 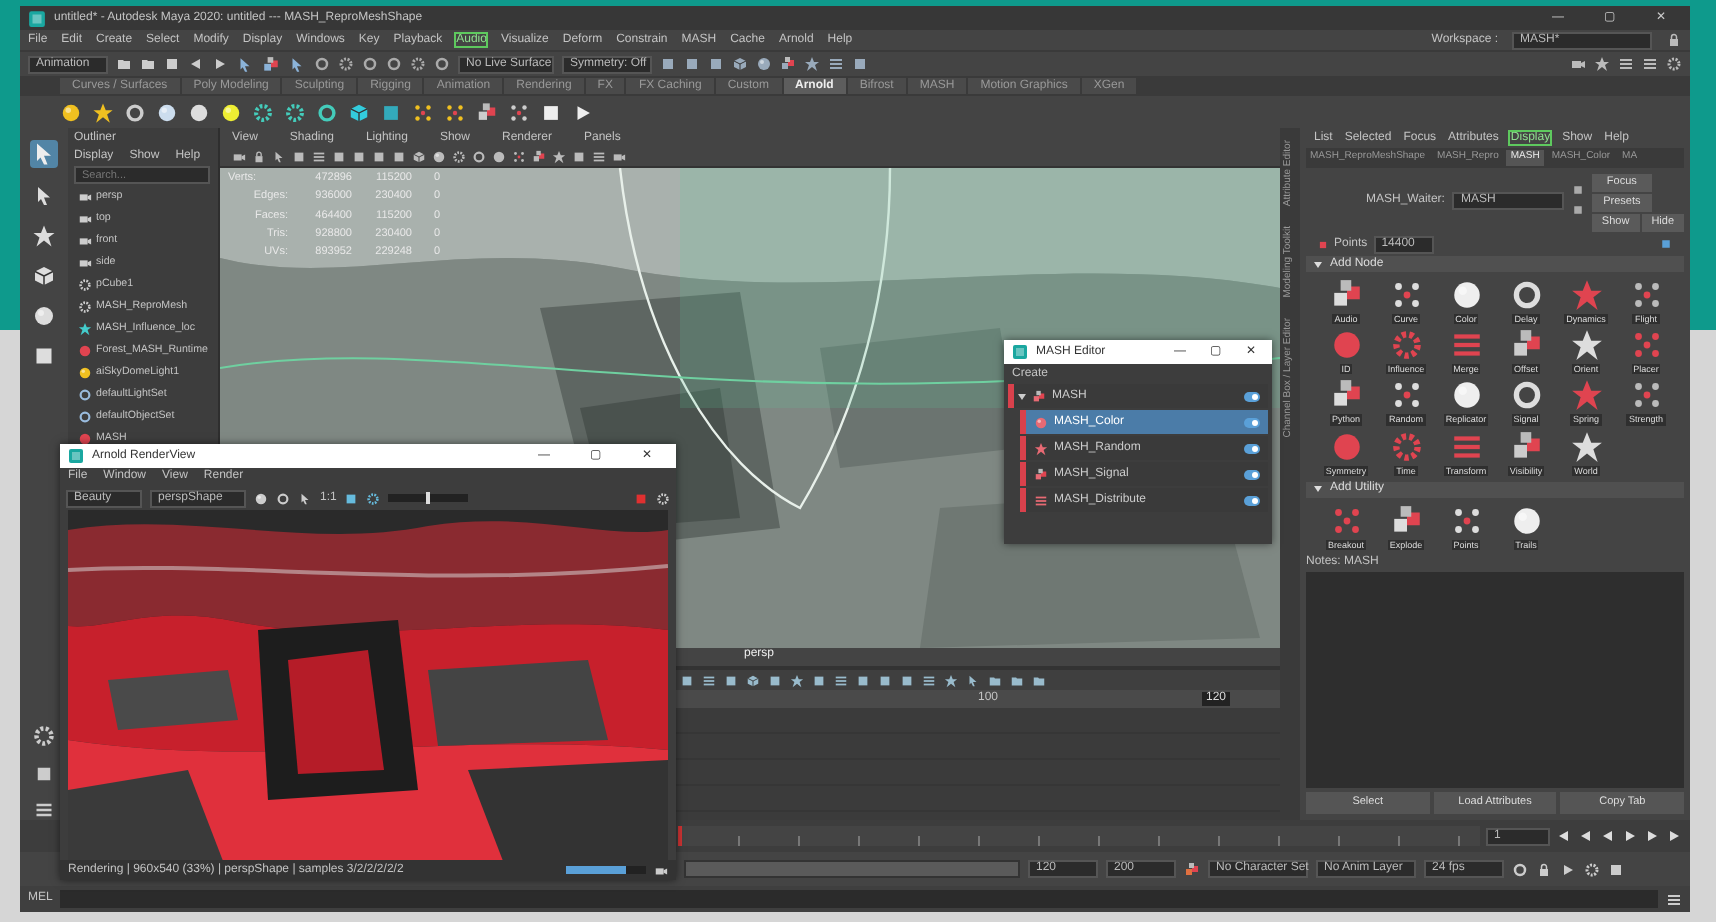 I want to click on circle-icon, so click(x=199, y=112).